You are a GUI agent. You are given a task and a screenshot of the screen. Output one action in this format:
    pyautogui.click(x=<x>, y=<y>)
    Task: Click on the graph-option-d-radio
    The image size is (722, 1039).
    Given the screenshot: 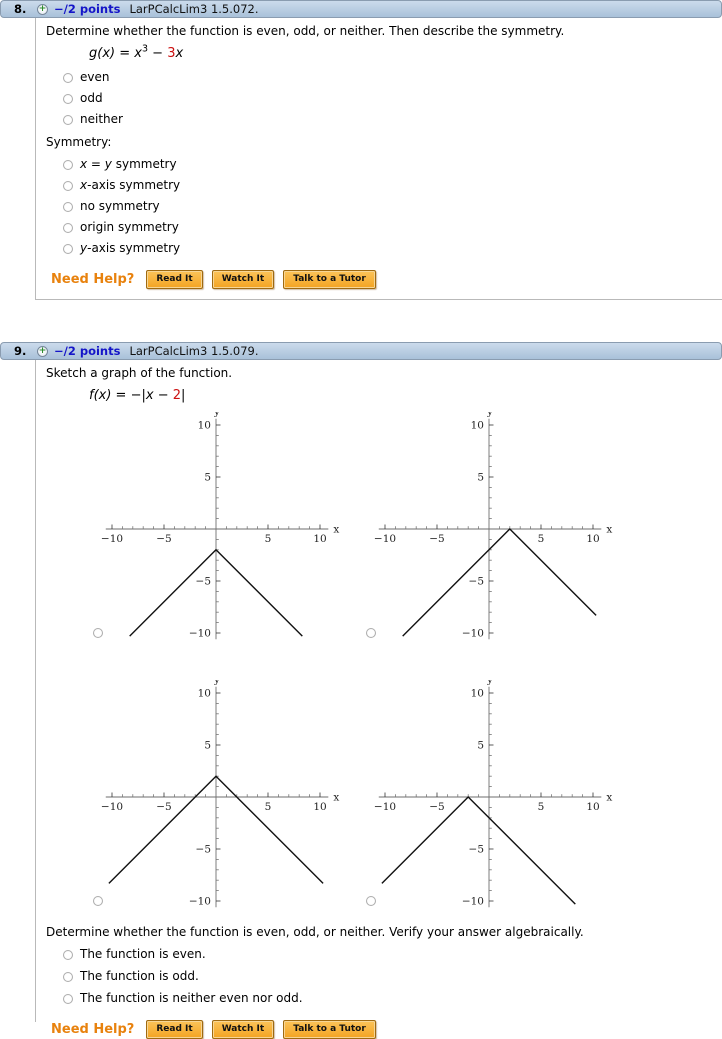 What is the action you would take?
    pyautogui.click(x=371, y=901)
    